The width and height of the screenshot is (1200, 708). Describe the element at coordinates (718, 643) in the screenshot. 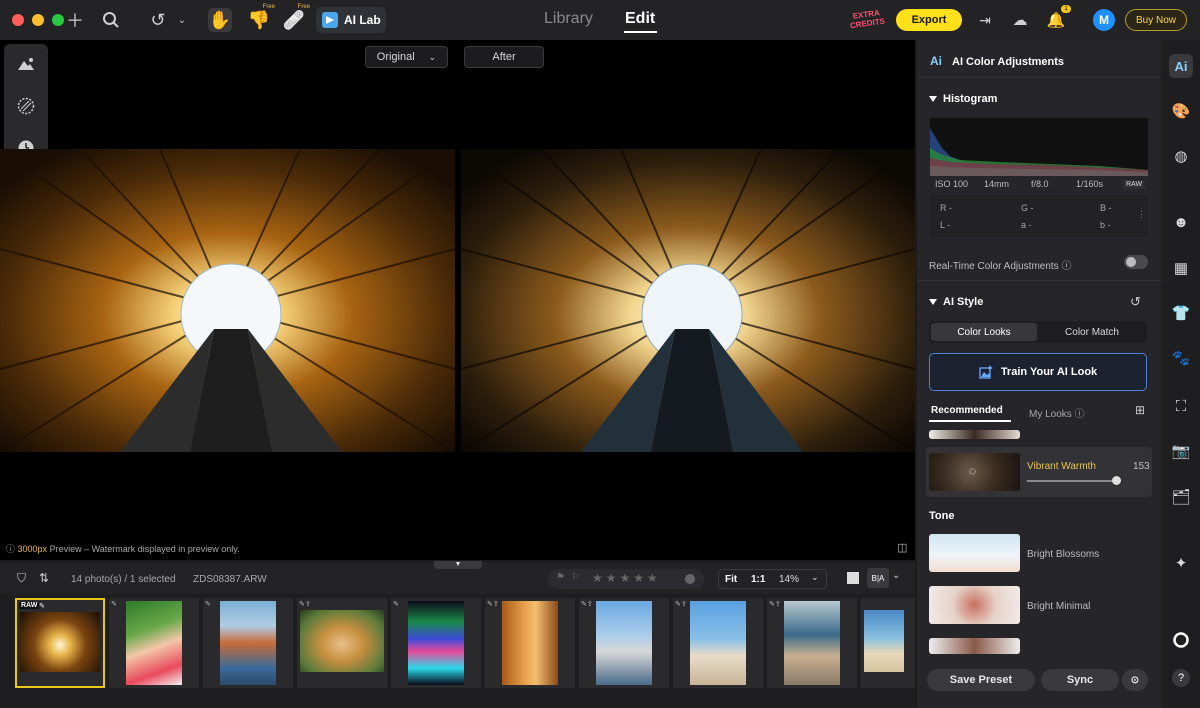

I see `thumbnail-8: ✎⇪` at that location.